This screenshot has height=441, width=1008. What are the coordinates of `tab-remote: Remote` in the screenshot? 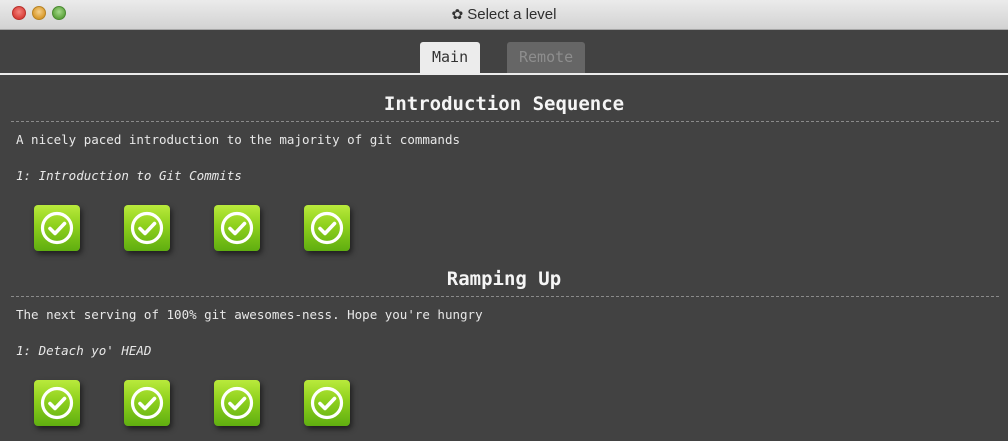 It's located at (546, 57).